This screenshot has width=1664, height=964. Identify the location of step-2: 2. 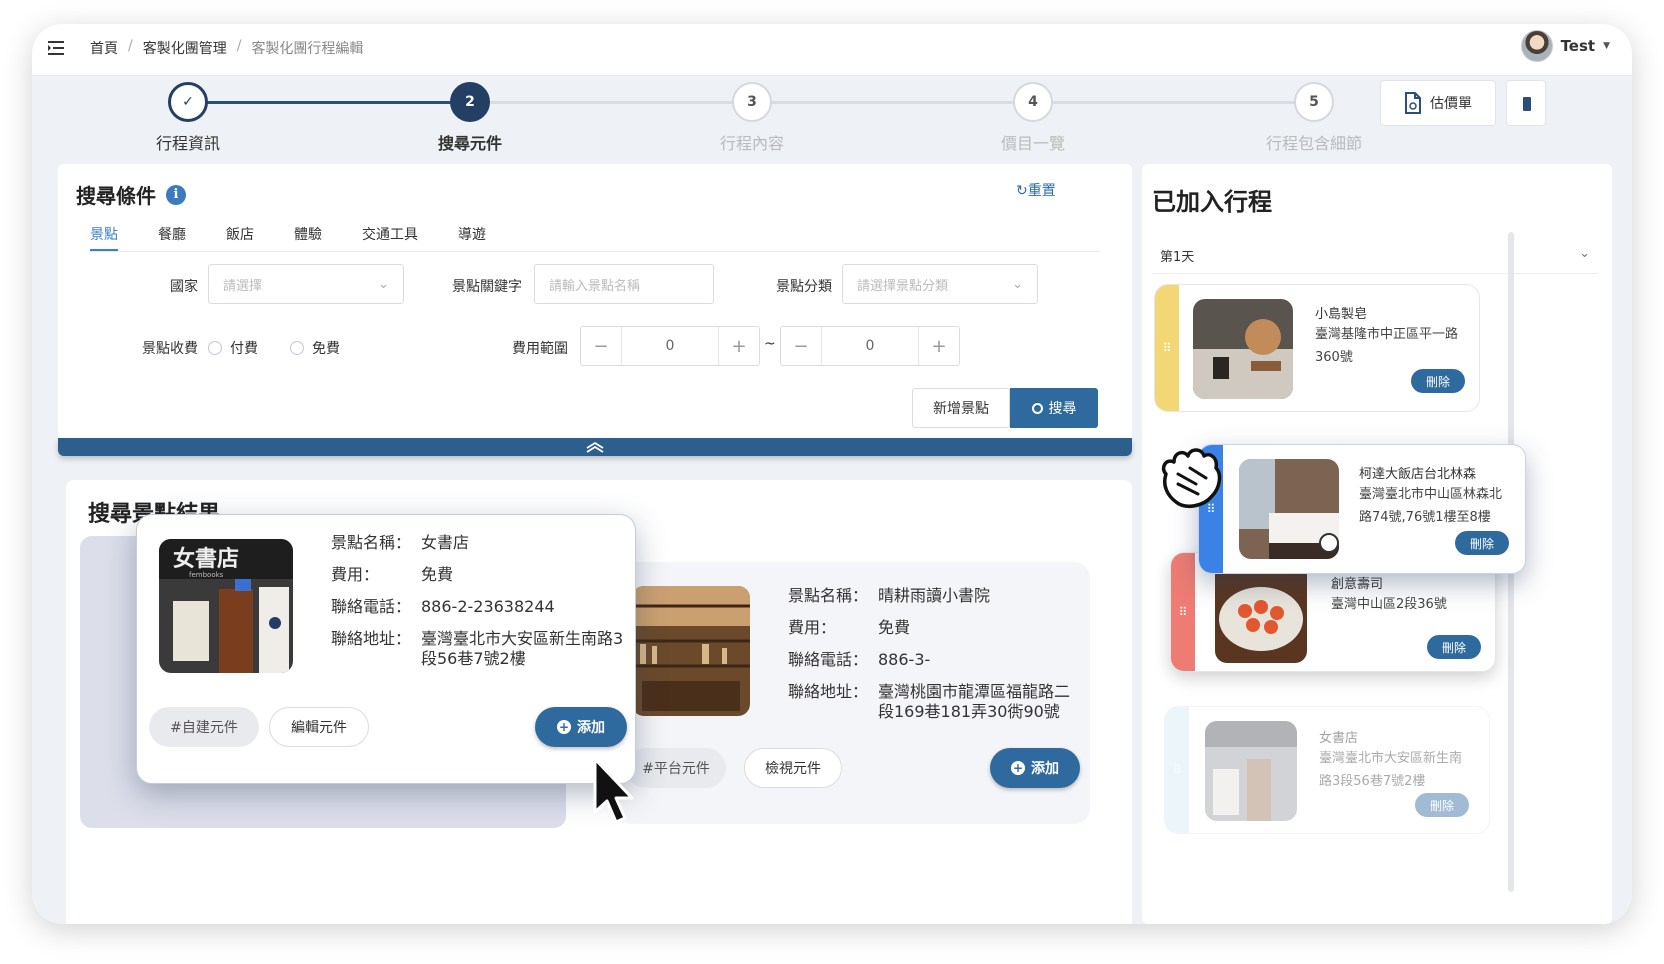
(470, 102).